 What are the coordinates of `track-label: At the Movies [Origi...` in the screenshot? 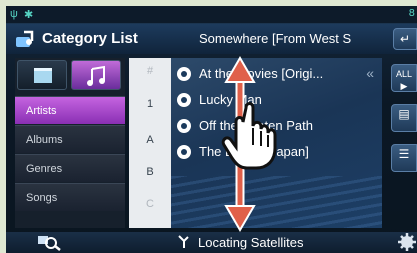 It's located at (261, 73).